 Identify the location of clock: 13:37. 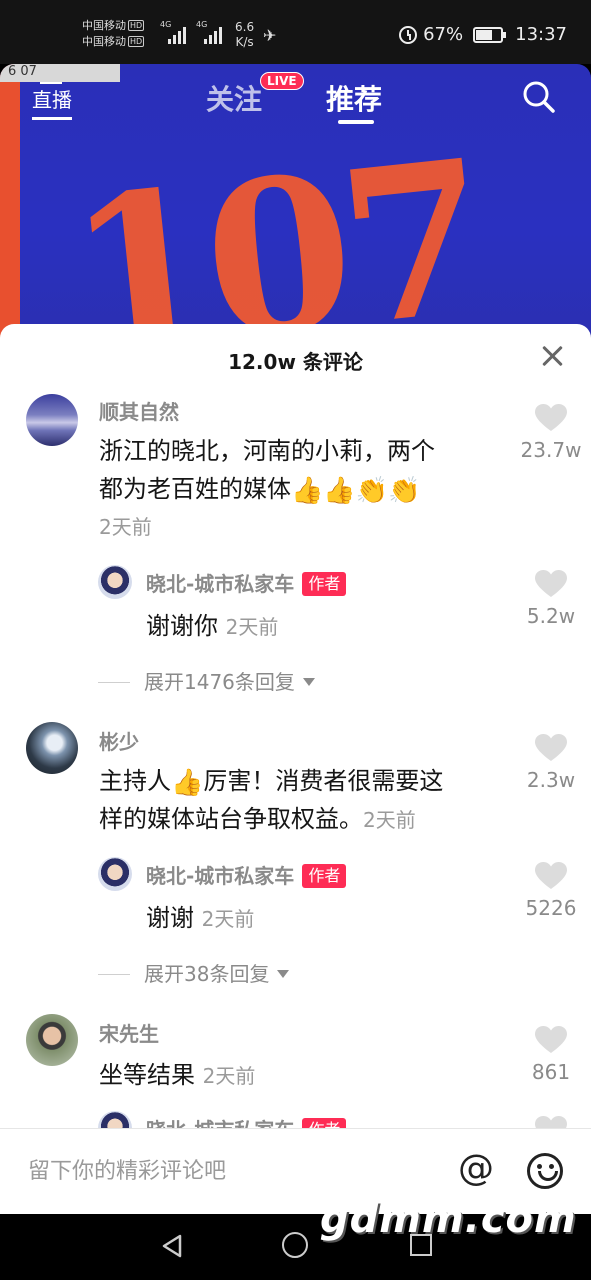
(541, 34).